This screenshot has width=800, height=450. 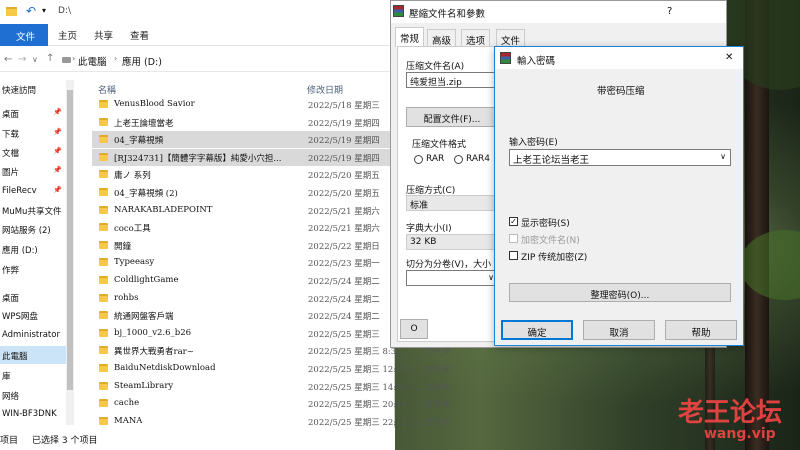 I want to click on password-dialog-header: 带密码压缩, so click(x=621, y=91).